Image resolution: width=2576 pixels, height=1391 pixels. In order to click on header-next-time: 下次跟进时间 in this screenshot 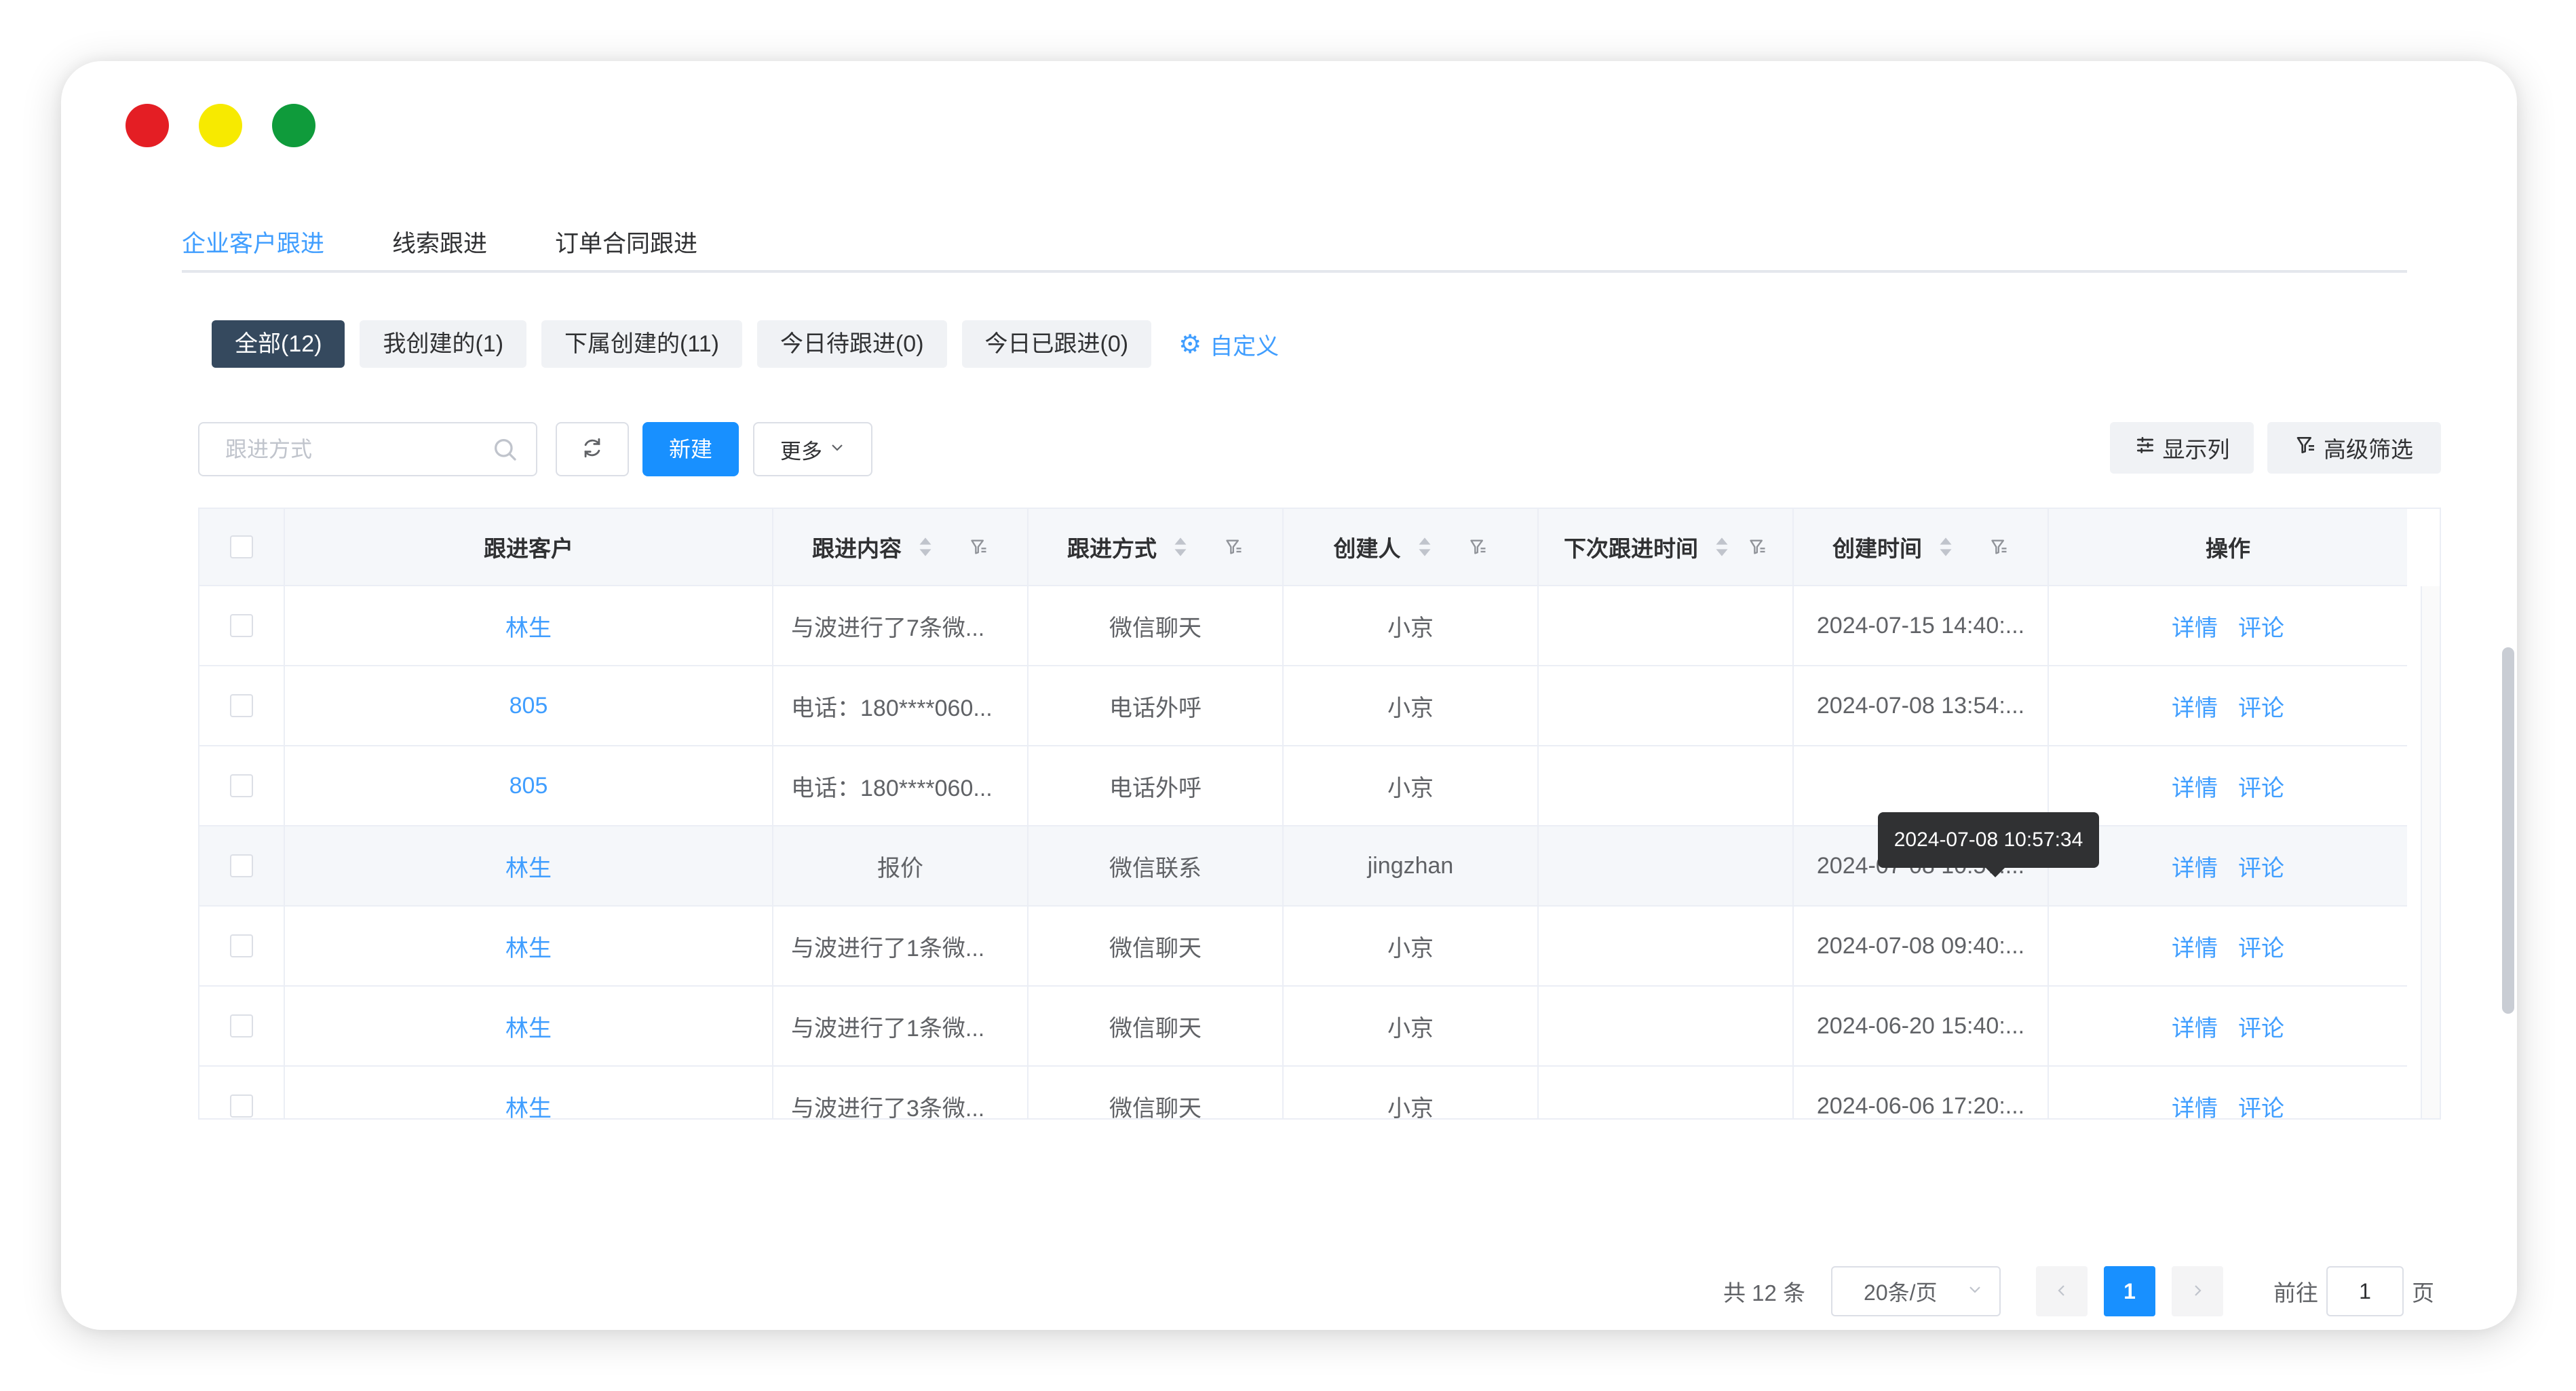, I will do `click(1666, 547)`.